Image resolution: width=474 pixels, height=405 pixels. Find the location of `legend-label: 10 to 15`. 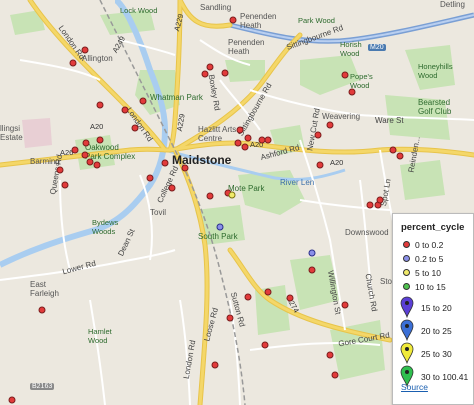

legend-label: 10 to 15 is located at coordinates (430, 287).